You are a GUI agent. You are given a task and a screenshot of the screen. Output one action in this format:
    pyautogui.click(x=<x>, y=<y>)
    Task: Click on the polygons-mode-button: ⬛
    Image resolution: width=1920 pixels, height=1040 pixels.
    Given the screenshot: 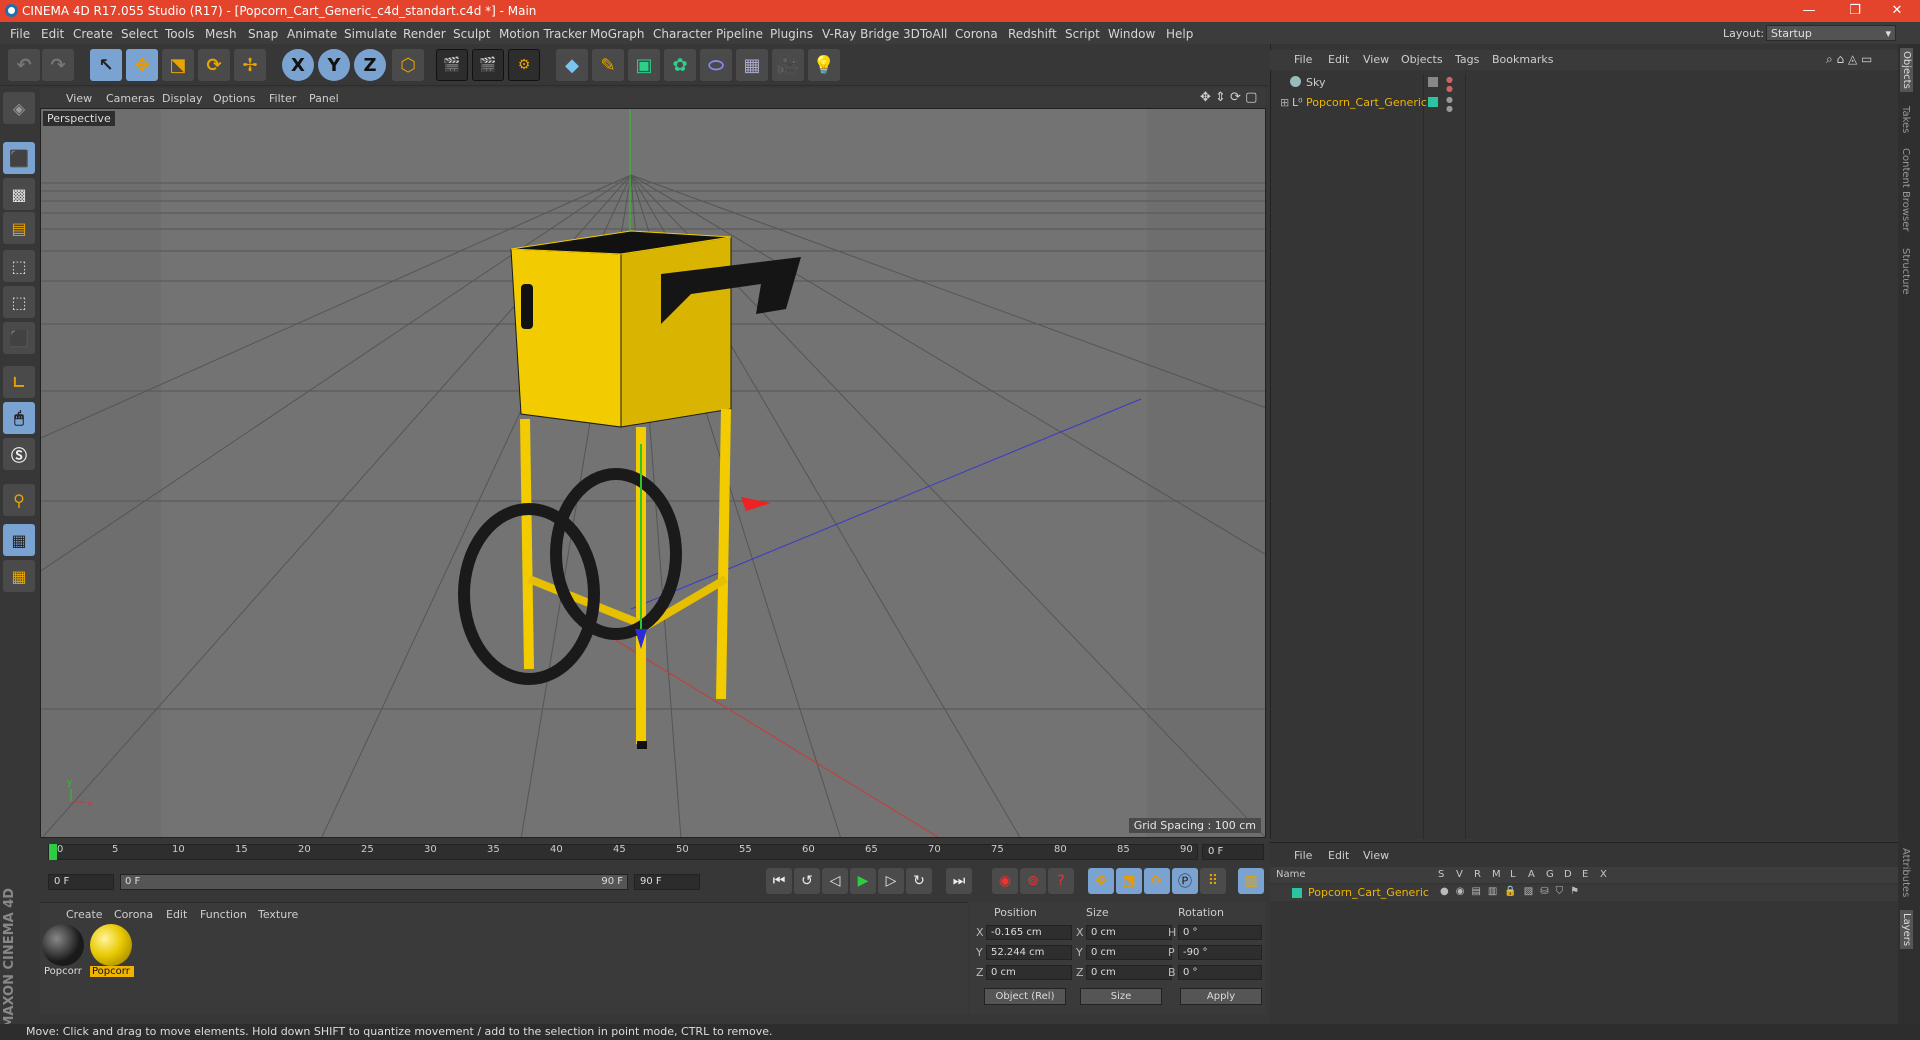 What is the action you would take?
    pyautogui.click(x=19, y=338)
    